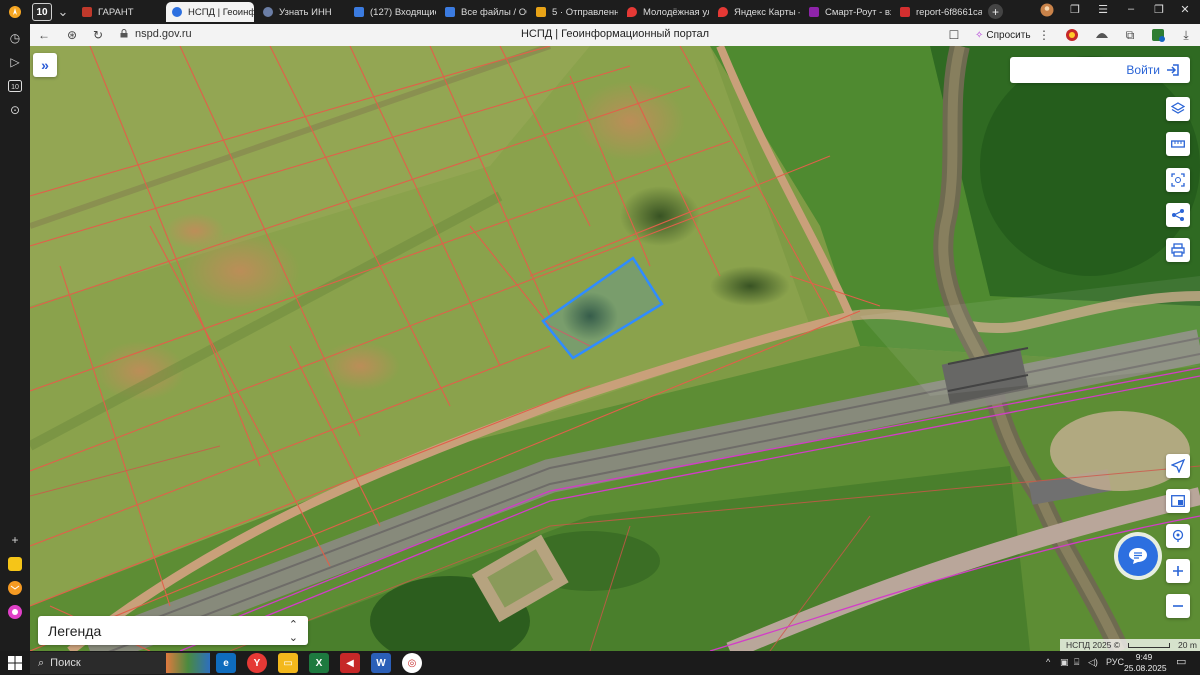 This screenshot has height=675, width=1200. What do you see at coordinates (15, 612) in the screenshot?
I see `messenger-app-icon` at bounding box center [15, 612].